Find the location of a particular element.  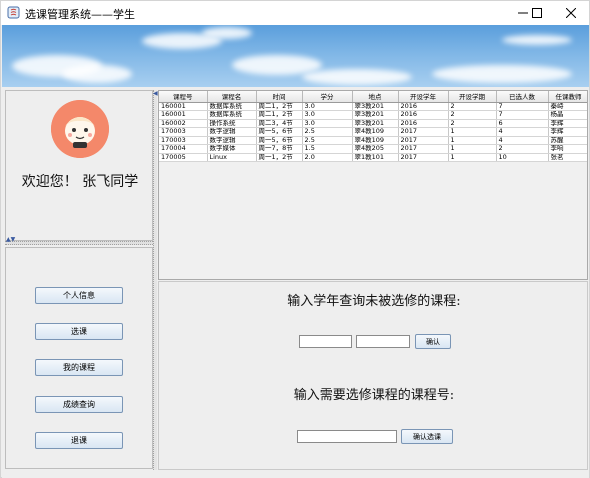

grade-query-button: 成绩查询 is located at coordinates (79, 404).